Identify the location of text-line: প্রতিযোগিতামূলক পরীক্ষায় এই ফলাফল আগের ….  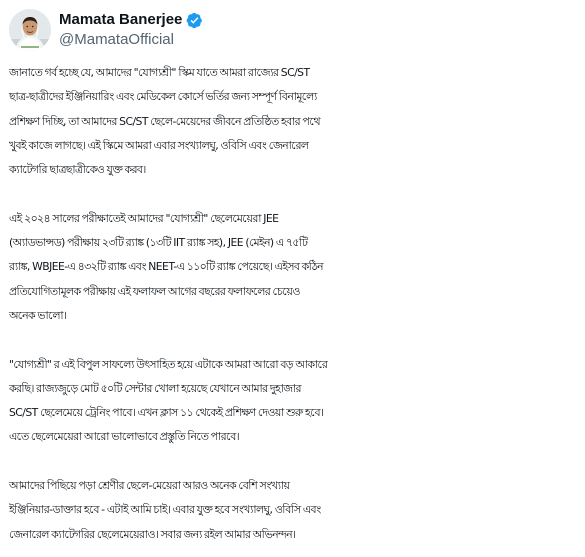
(154, 291).